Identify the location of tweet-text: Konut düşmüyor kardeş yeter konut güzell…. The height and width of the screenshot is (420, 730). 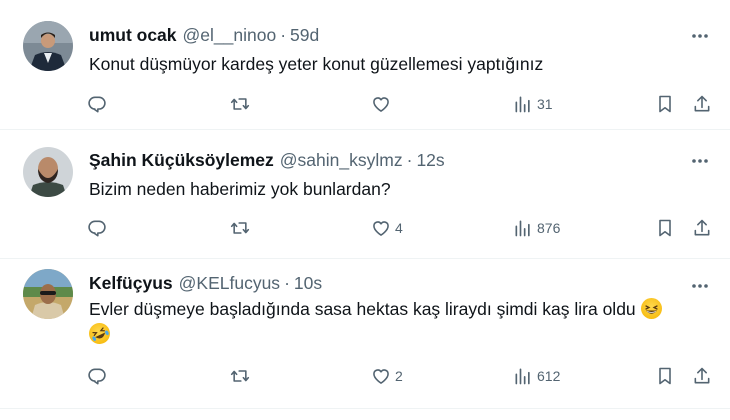
(316, 64).